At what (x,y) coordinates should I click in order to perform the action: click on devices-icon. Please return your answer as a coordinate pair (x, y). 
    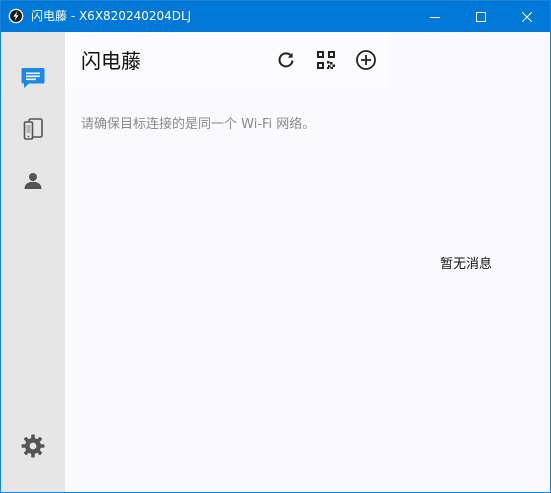
    Looking at the image, I should click on (33, 129).